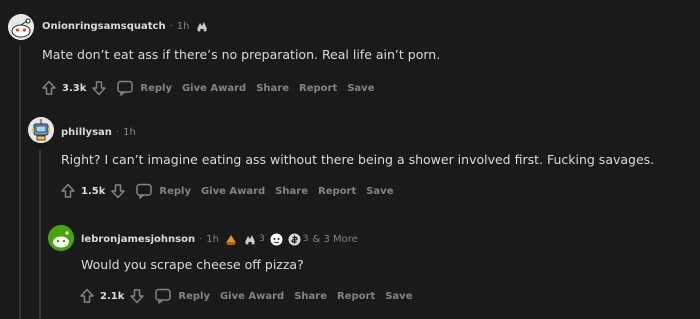  I want to click on vote-score: 3.3k, so click(74, 88).